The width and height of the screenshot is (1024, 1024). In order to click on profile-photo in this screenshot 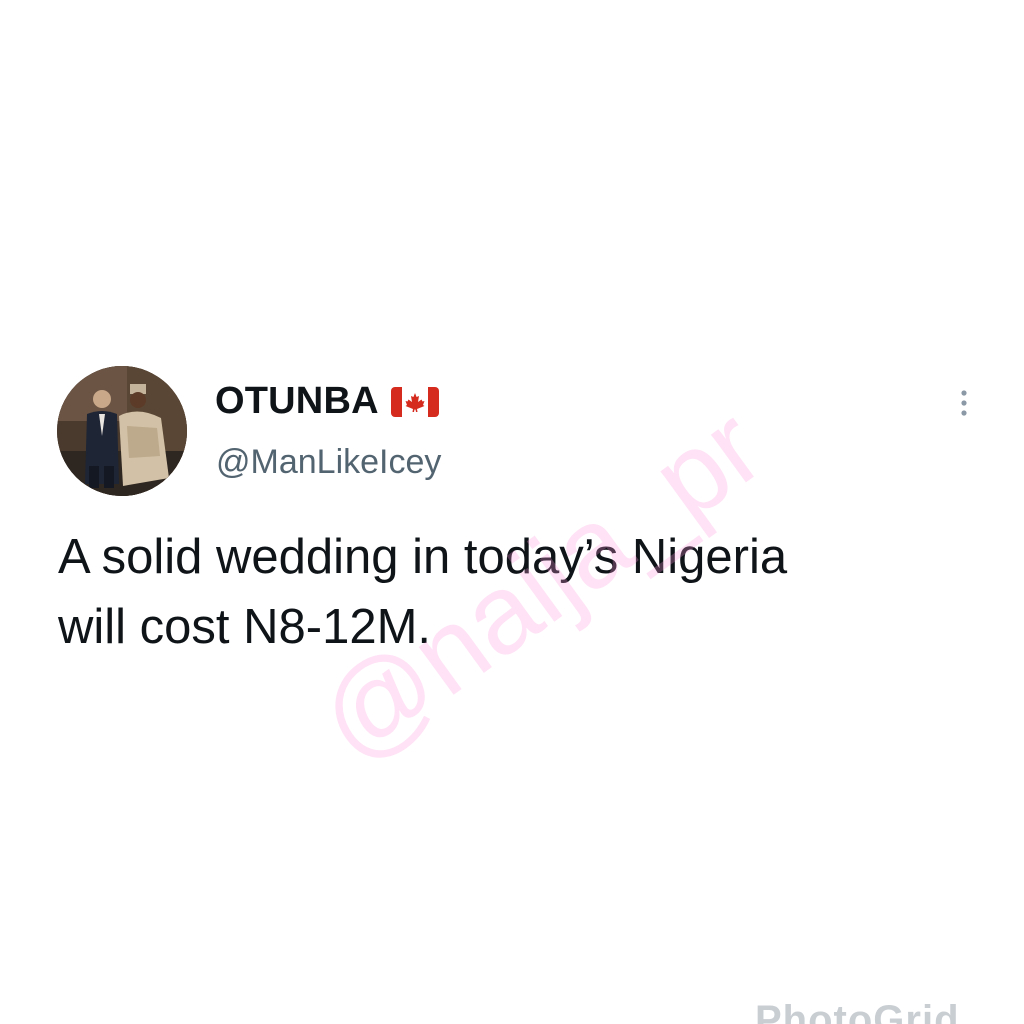, I will do `click(122, 431)`.